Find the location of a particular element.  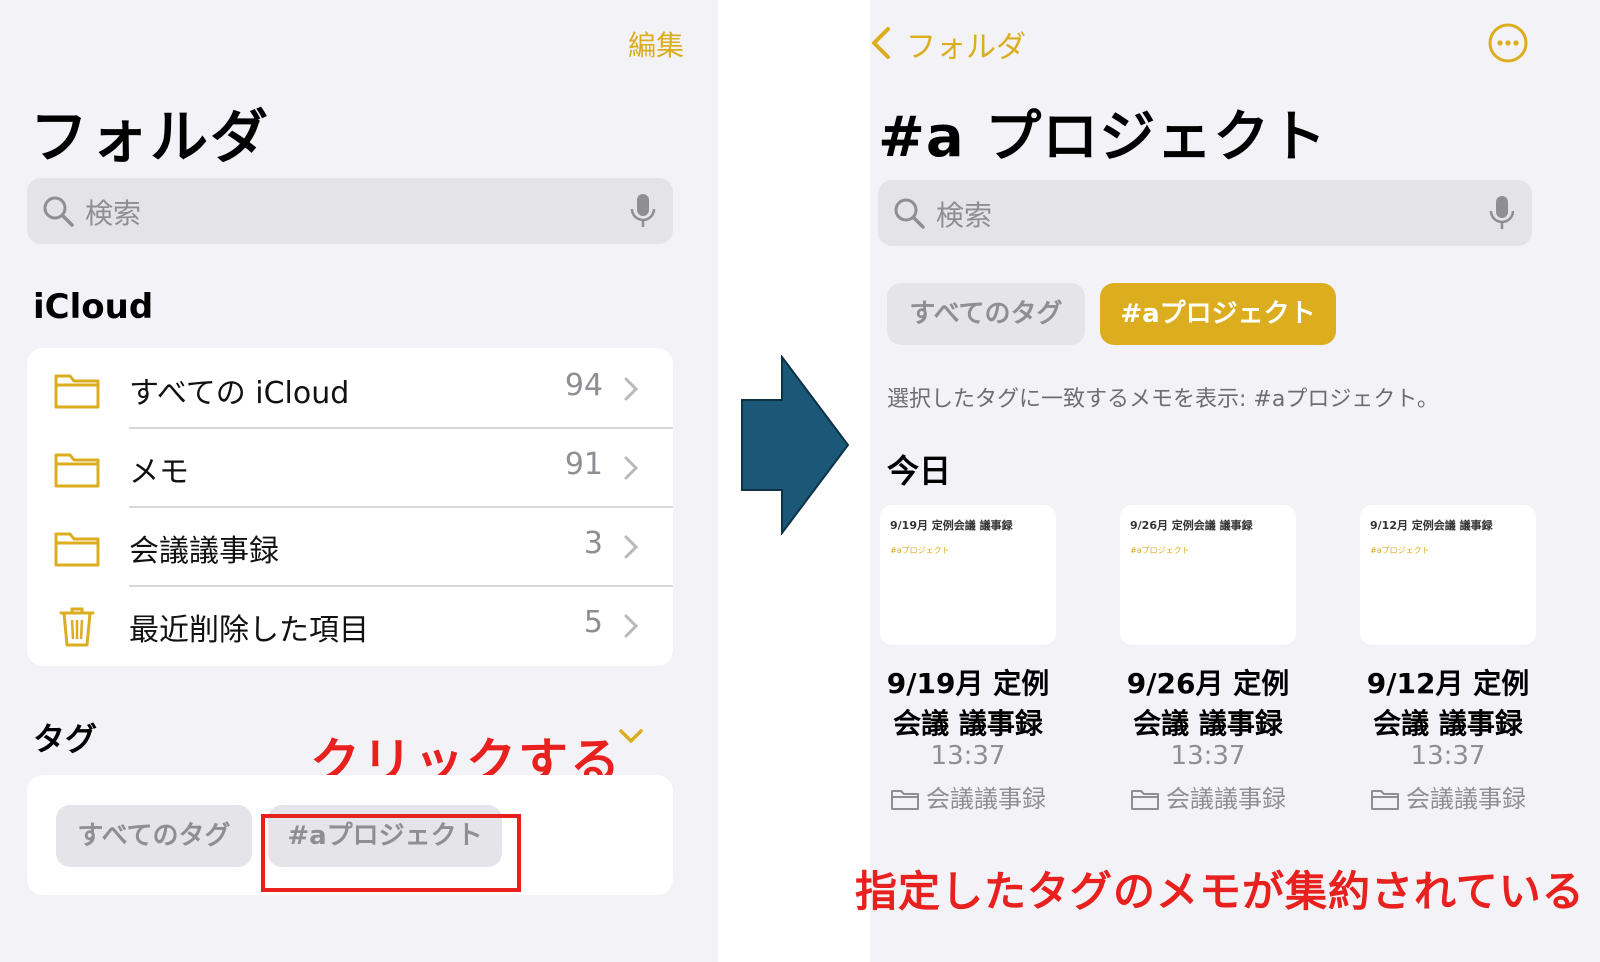

folder-row-all-icloud: すべての iCloud 94 is located at coordinates (350, 388).